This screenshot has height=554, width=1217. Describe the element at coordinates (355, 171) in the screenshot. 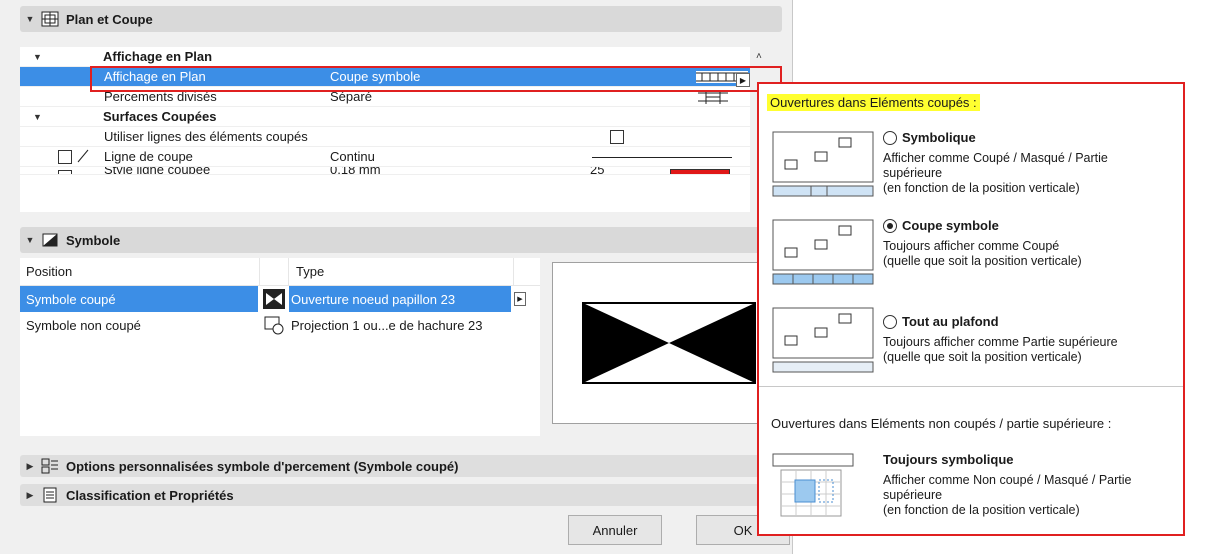

I see `property-value: 0,18 mm` at that location.